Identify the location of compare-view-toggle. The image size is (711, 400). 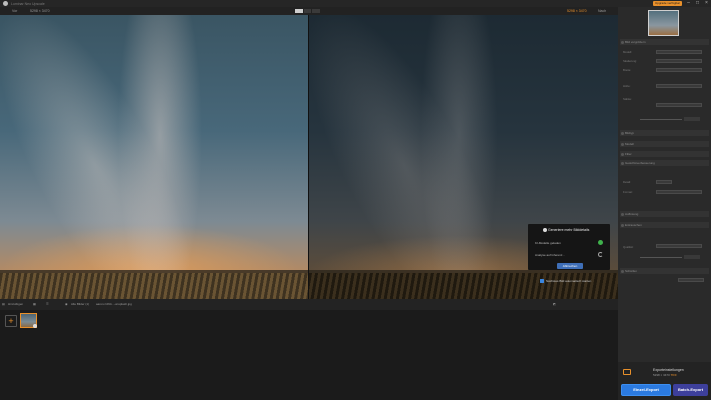
(308, 11).